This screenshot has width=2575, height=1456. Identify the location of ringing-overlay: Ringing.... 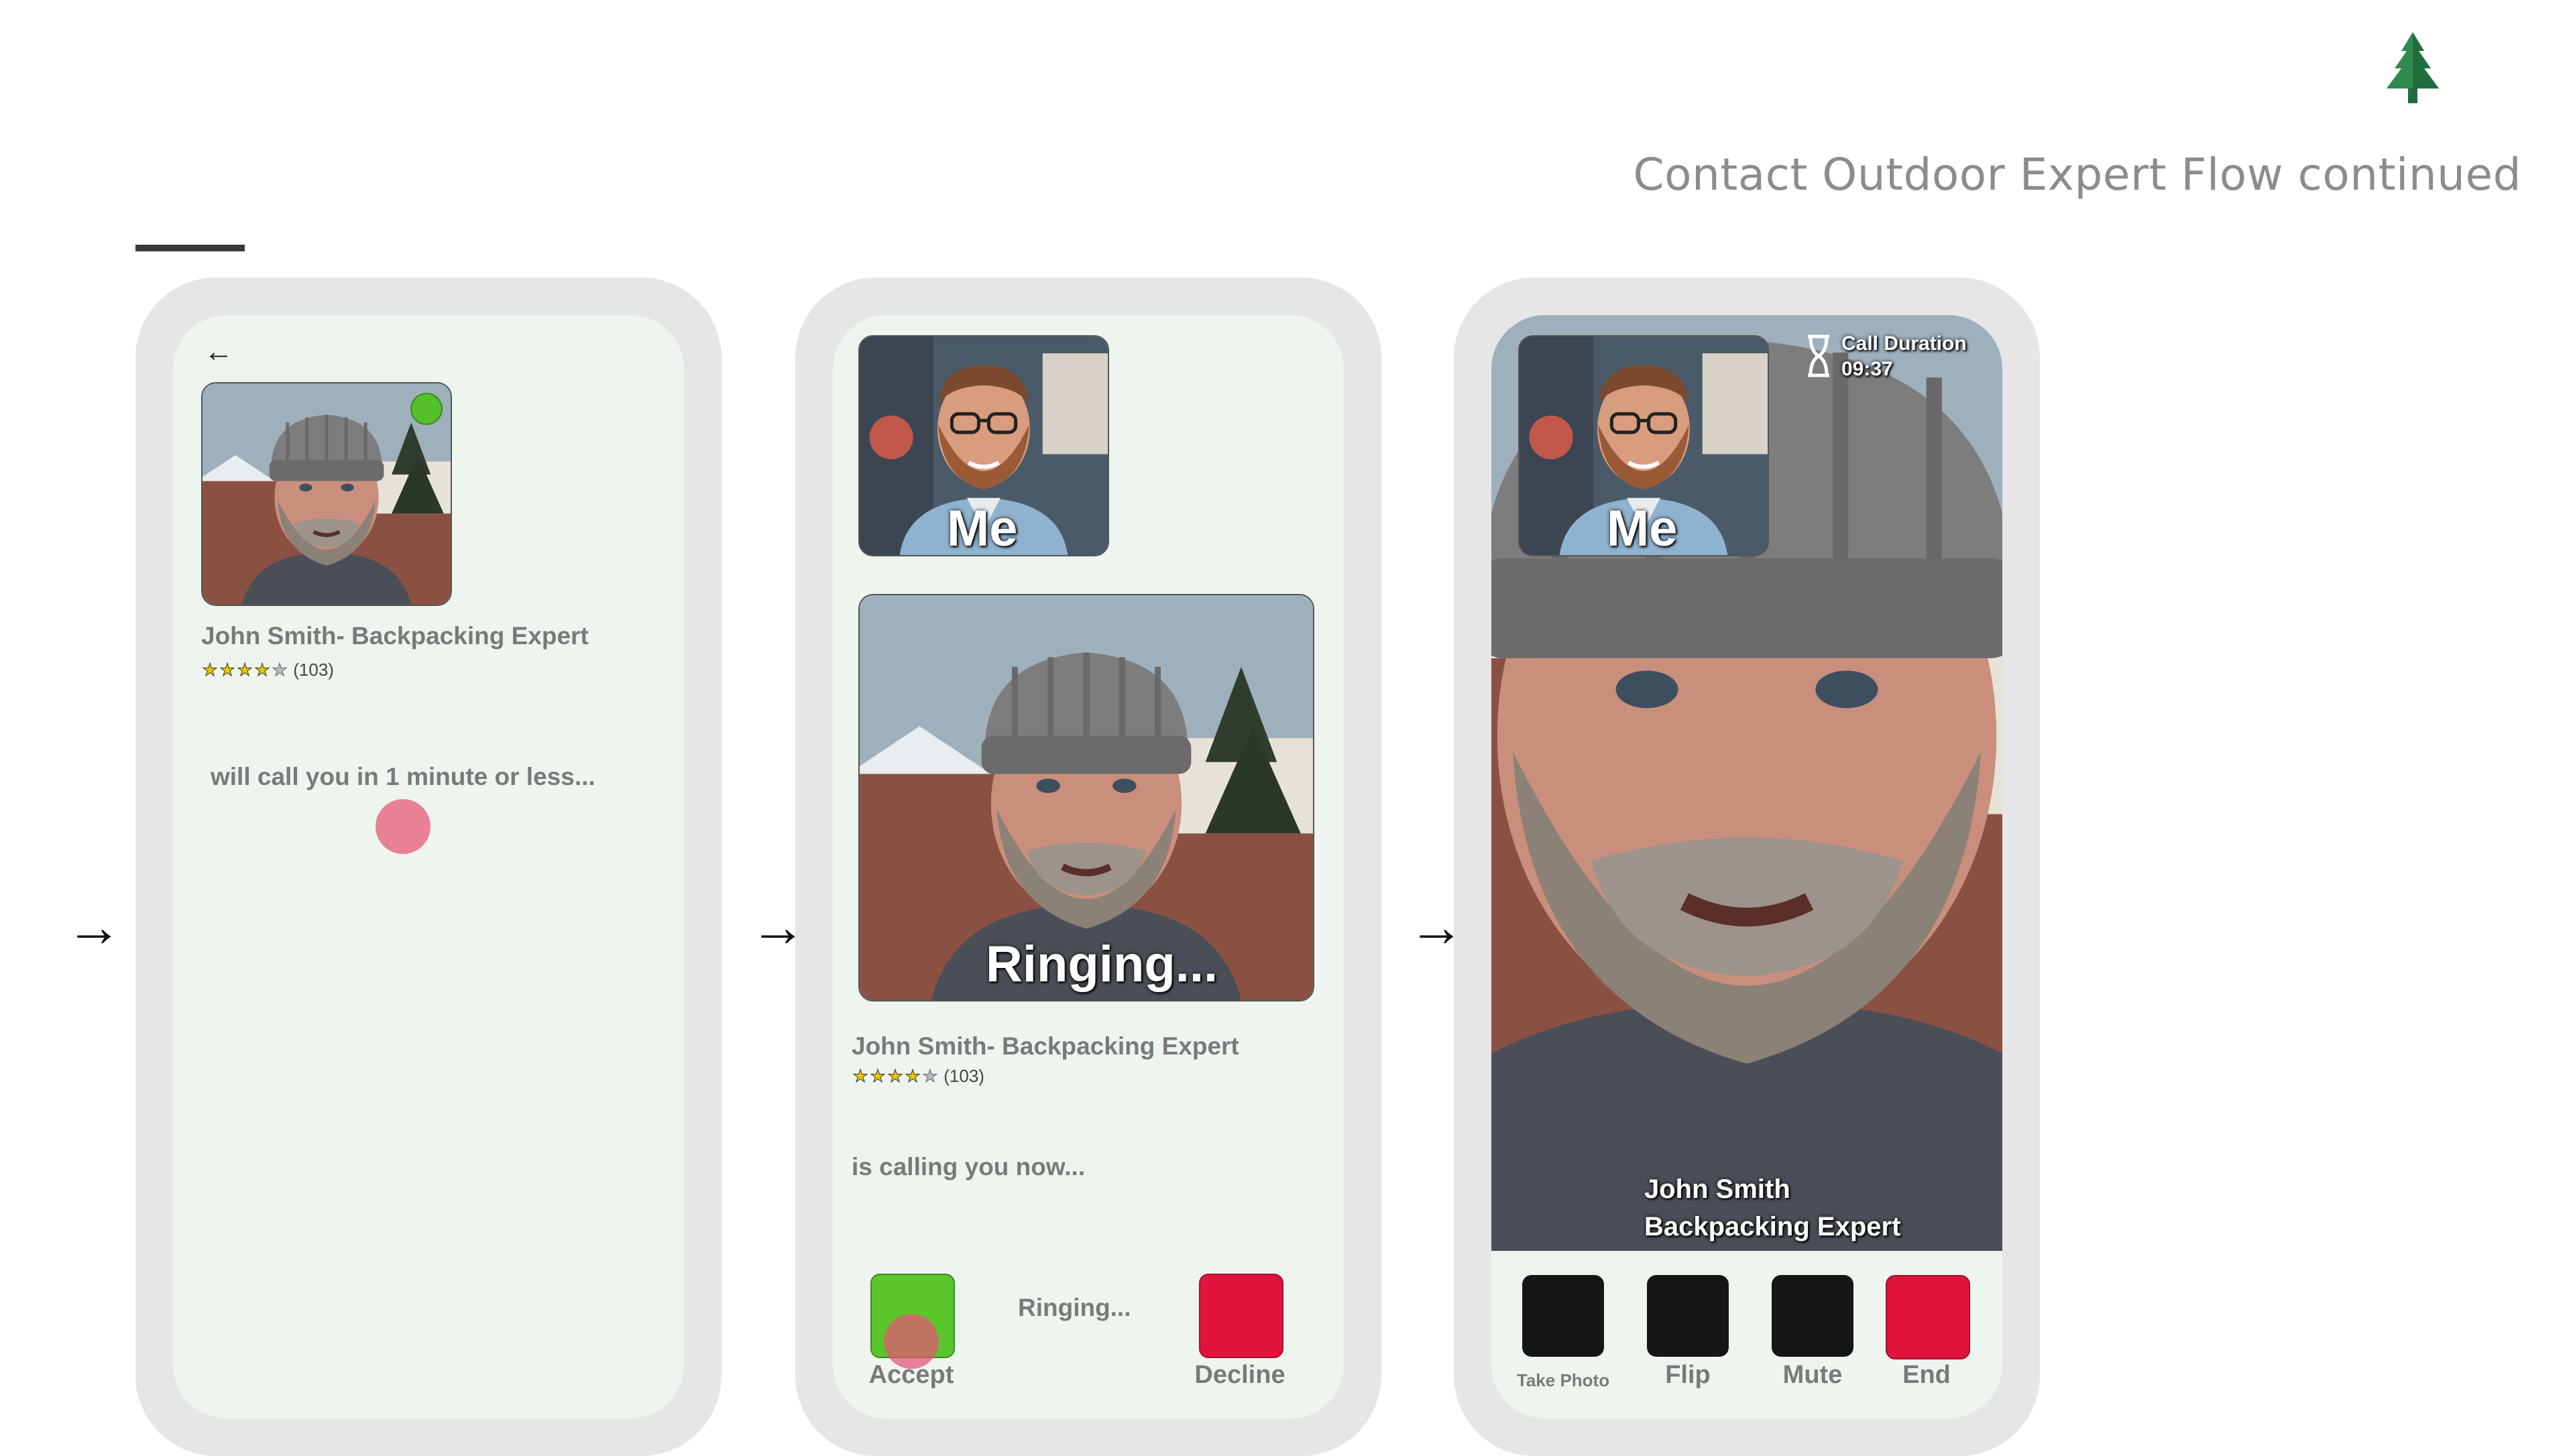
(1102, 964).